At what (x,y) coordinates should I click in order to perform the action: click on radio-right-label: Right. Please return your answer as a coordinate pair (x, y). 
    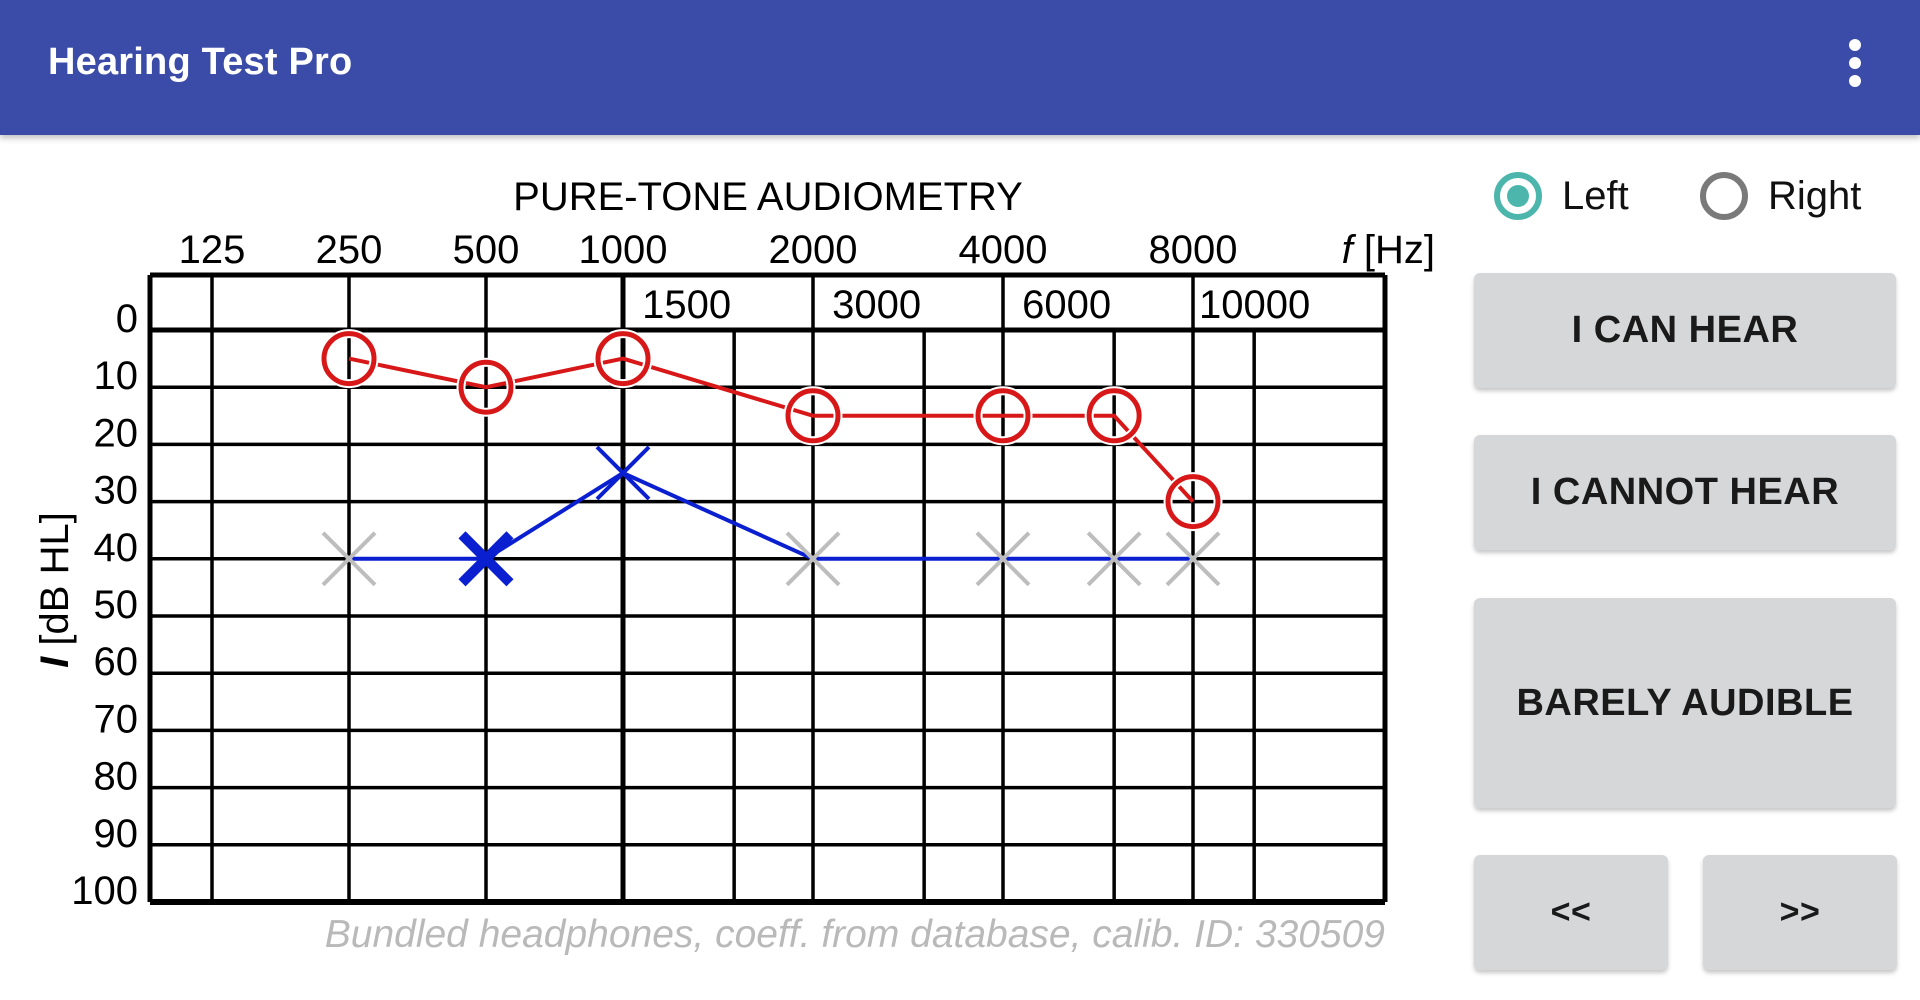
    Looking at the image, I should click on (1815, 195).